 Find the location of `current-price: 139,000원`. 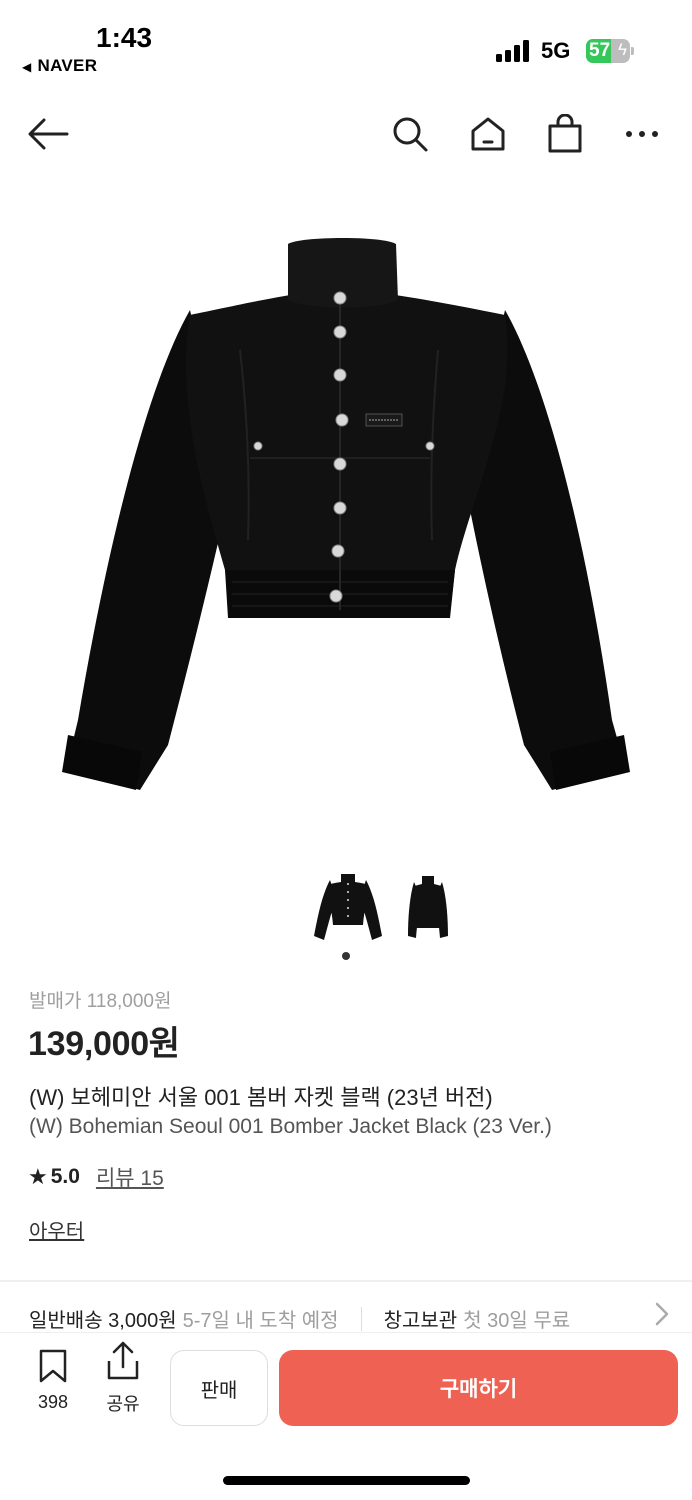

current-price: 139,000원 is located at coordinates (104, 1044).